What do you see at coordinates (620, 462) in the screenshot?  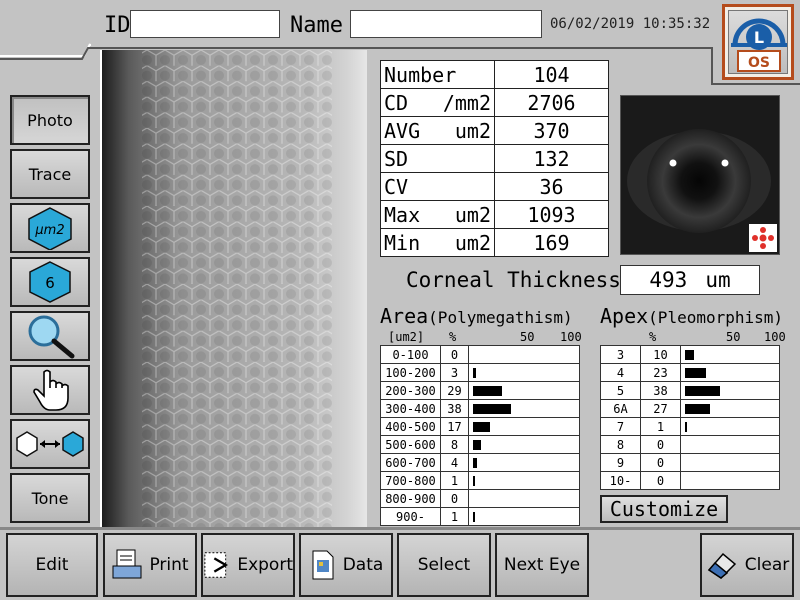 I see `apex-bin-label: 9` at bounding box center [620, 462].